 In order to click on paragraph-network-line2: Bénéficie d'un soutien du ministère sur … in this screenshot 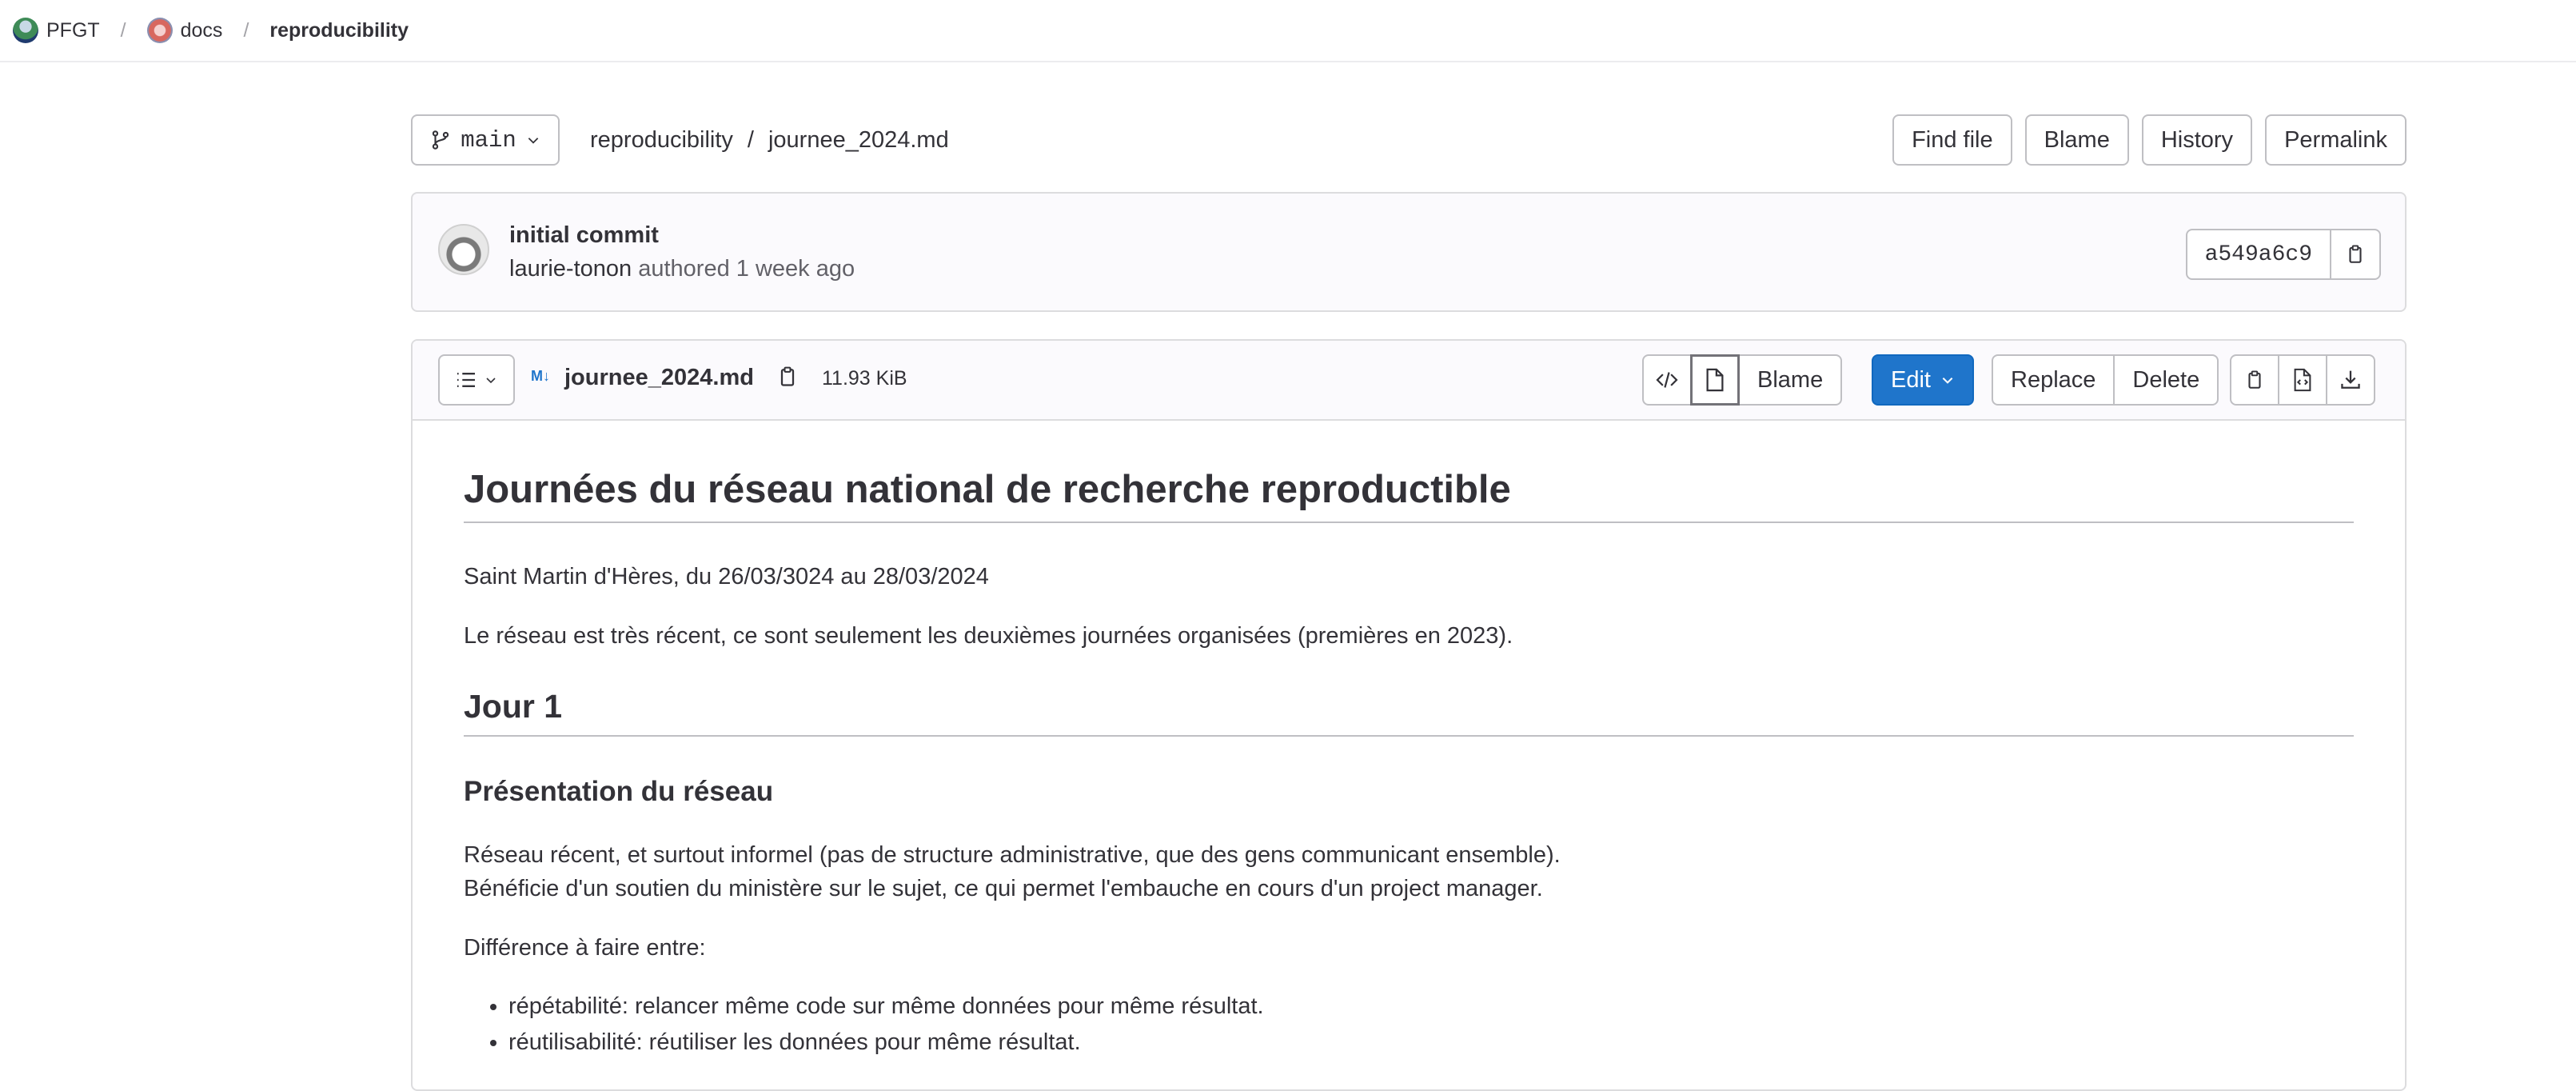, I will do `click(1004, 888)`.